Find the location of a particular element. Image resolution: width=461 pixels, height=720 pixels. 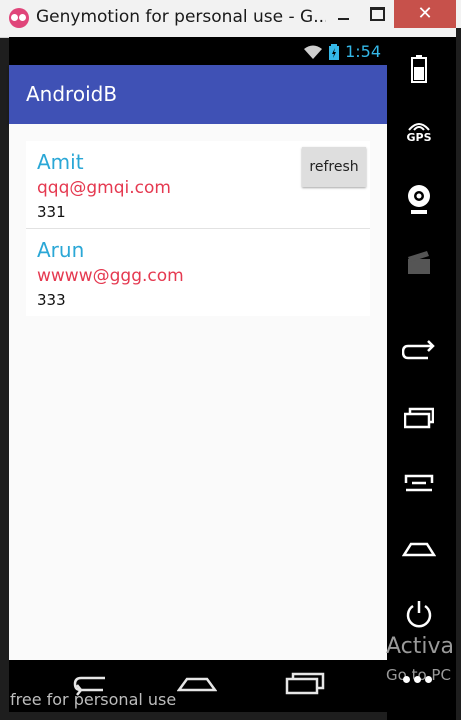

gps-icon: GPS is located at coordinates (419, 132).